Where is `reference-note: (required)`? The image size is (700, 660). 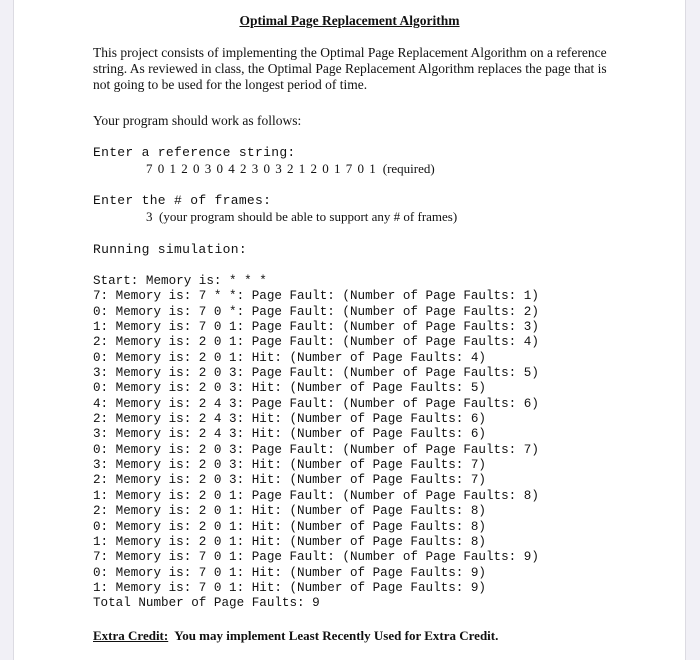
reference-note: (required) is located at coordinates (408, 168).